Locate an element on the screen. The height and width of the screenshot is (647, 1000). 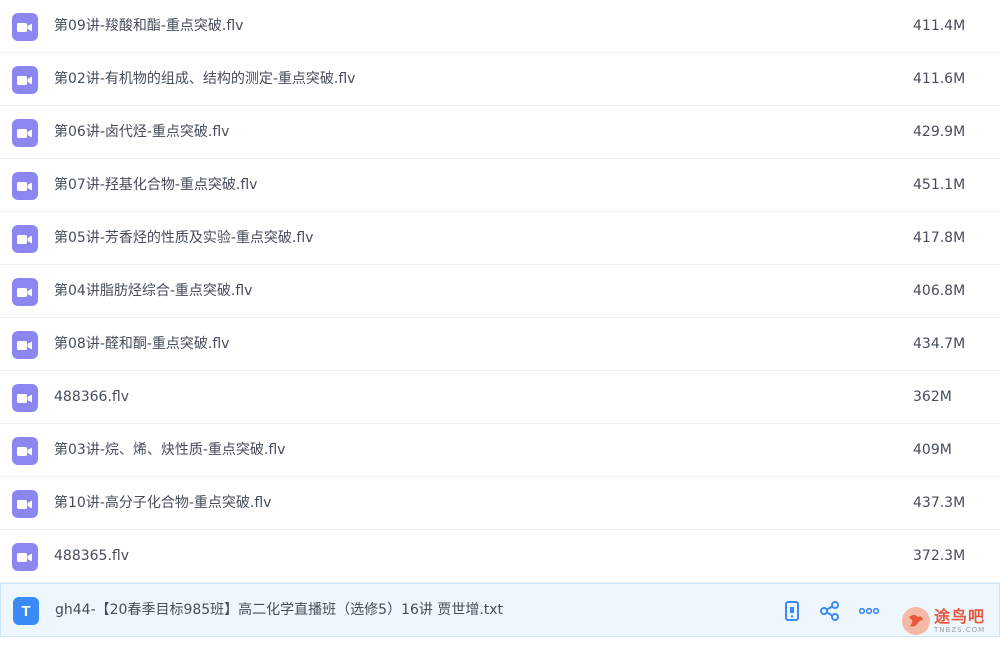
file-name: 第03讲-烷、烯、炔性质-重点突破.flv is located at coordinates (169, 450).